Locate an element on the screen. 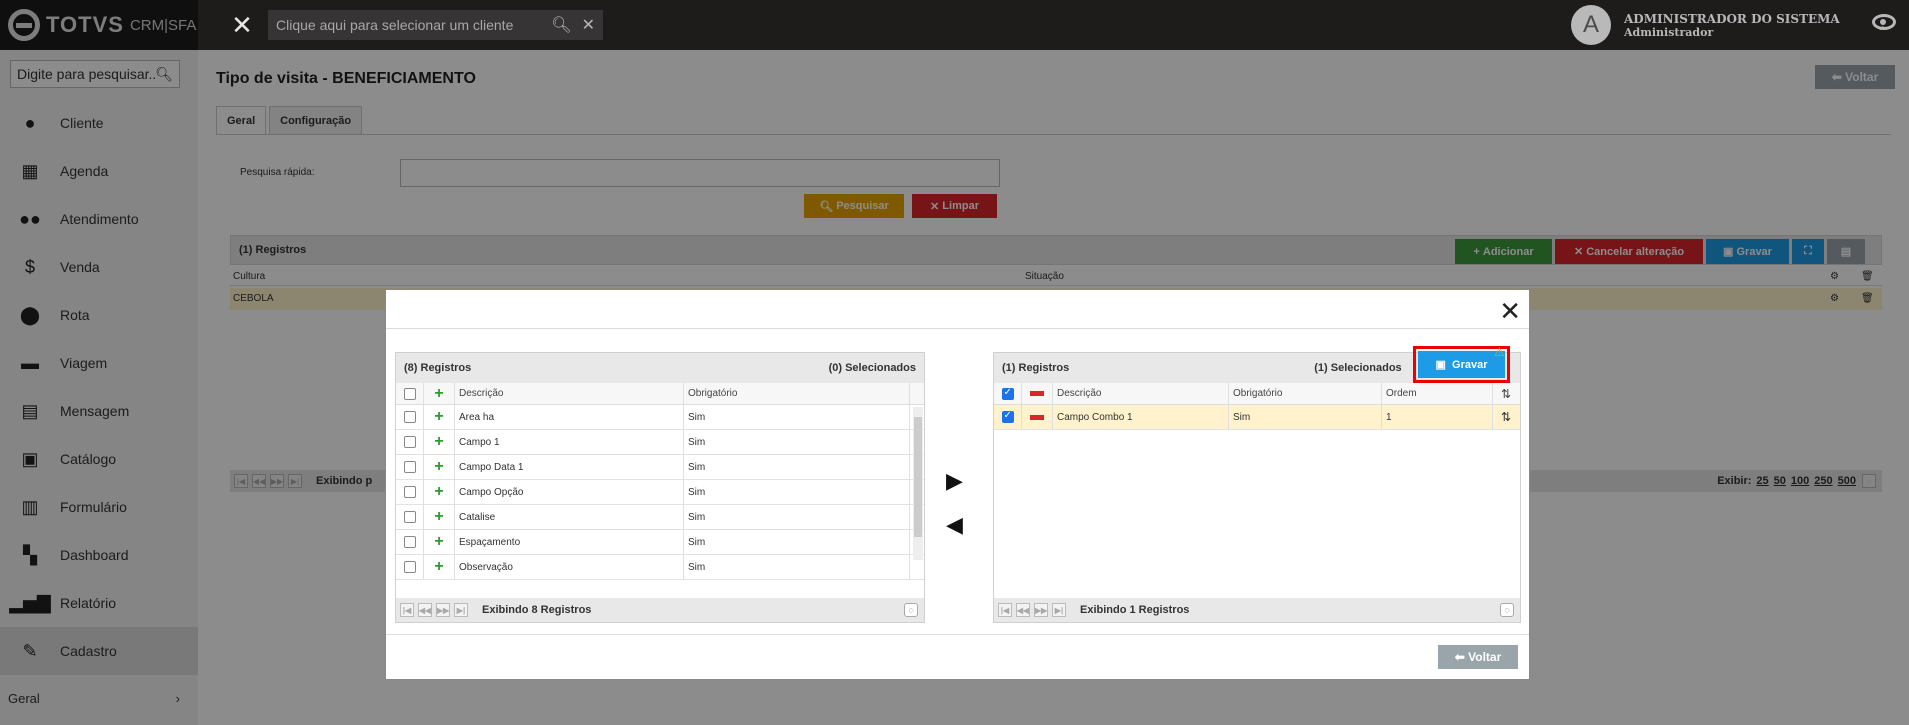 The height and width of the screenshot is (725, 1909). modal-divider is located at coordinates (957, 328).